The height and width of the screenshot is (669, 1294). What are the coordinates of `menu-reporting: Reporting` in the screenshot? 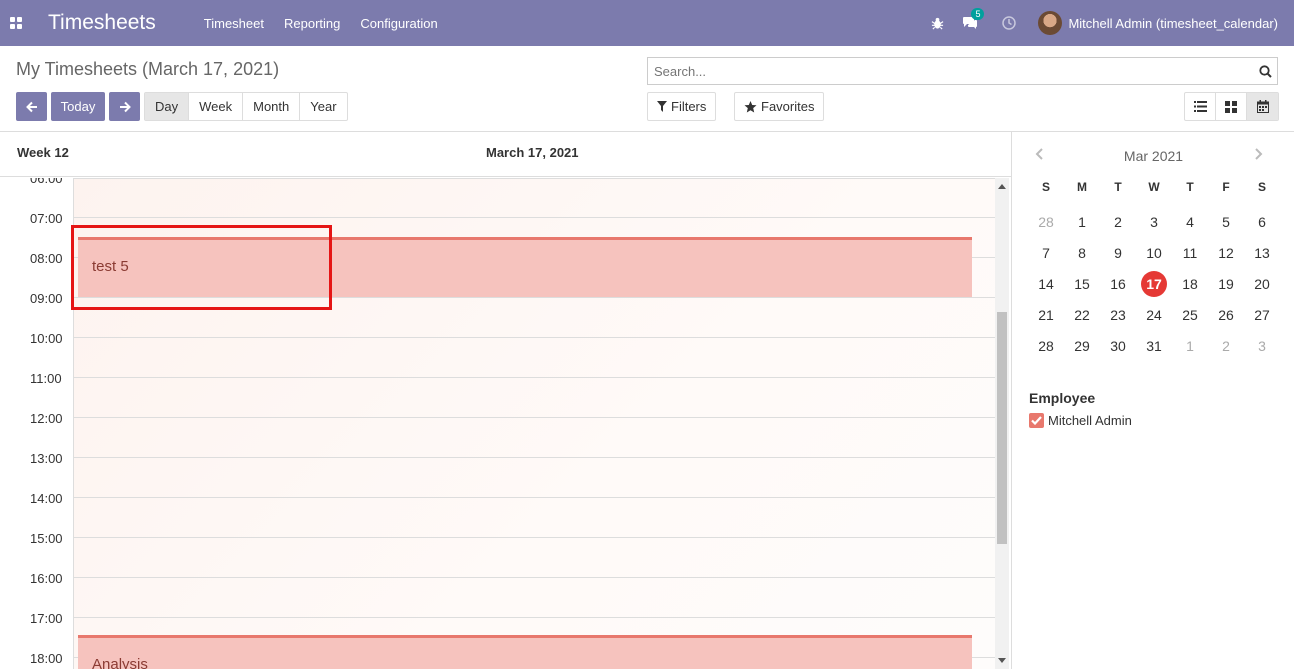 It's located at (312, 23).